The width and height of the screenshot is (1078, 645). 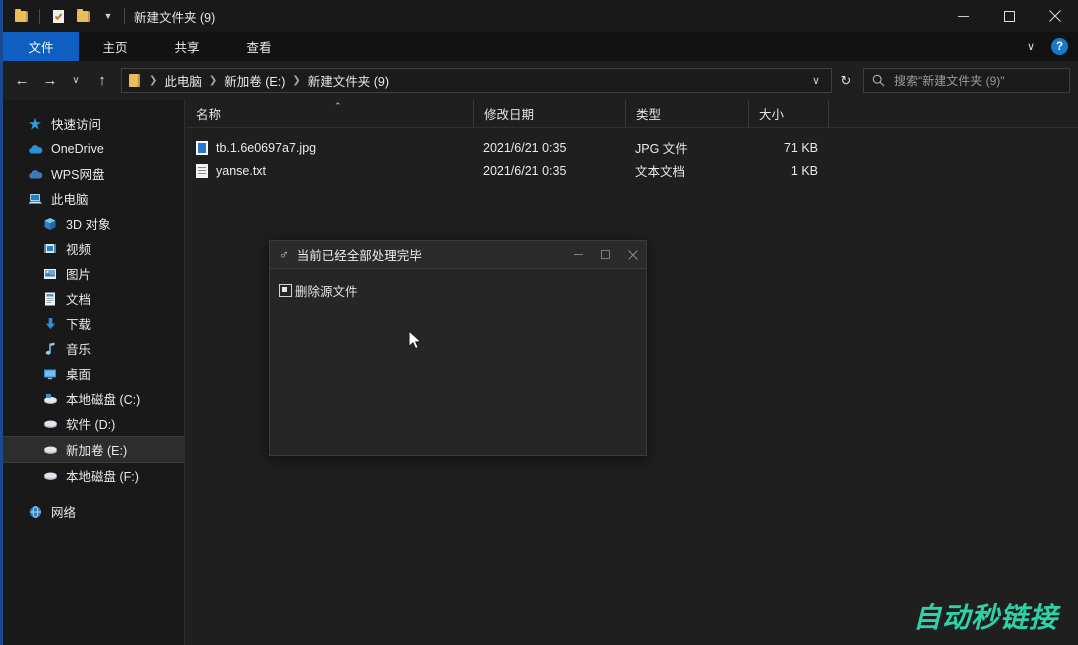 I want to click on sidebar-item-this-pc: 此电脑, so click(x=93, y=198).